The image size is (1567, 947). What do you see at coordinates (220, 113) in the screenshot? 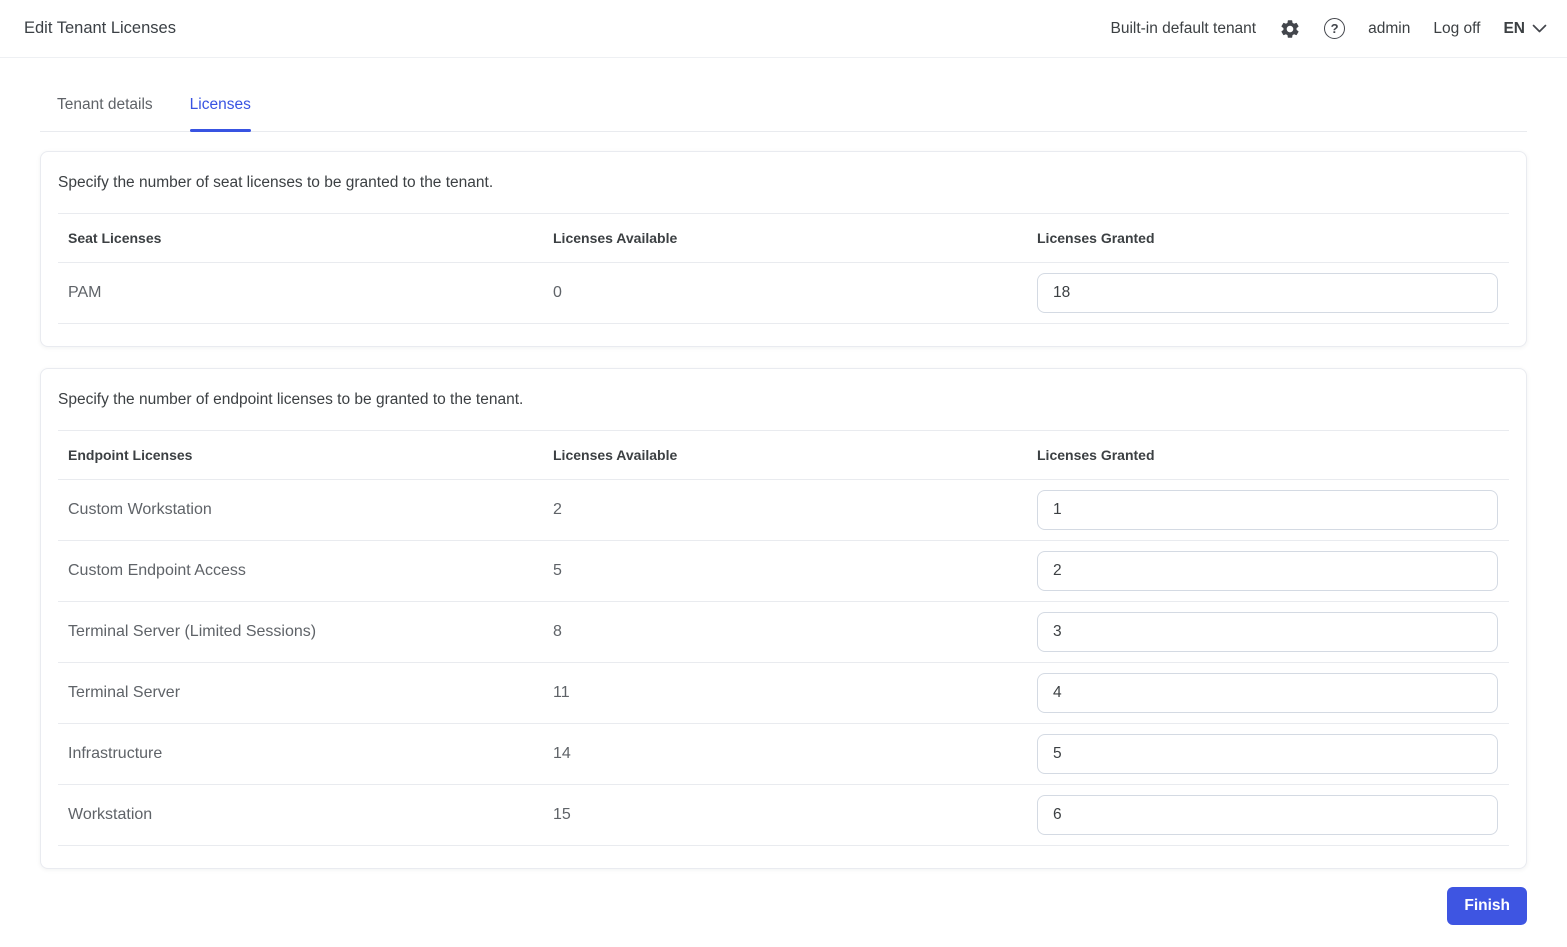
I see `tab-licenses: Licenses` at bounding box center [220, 113].